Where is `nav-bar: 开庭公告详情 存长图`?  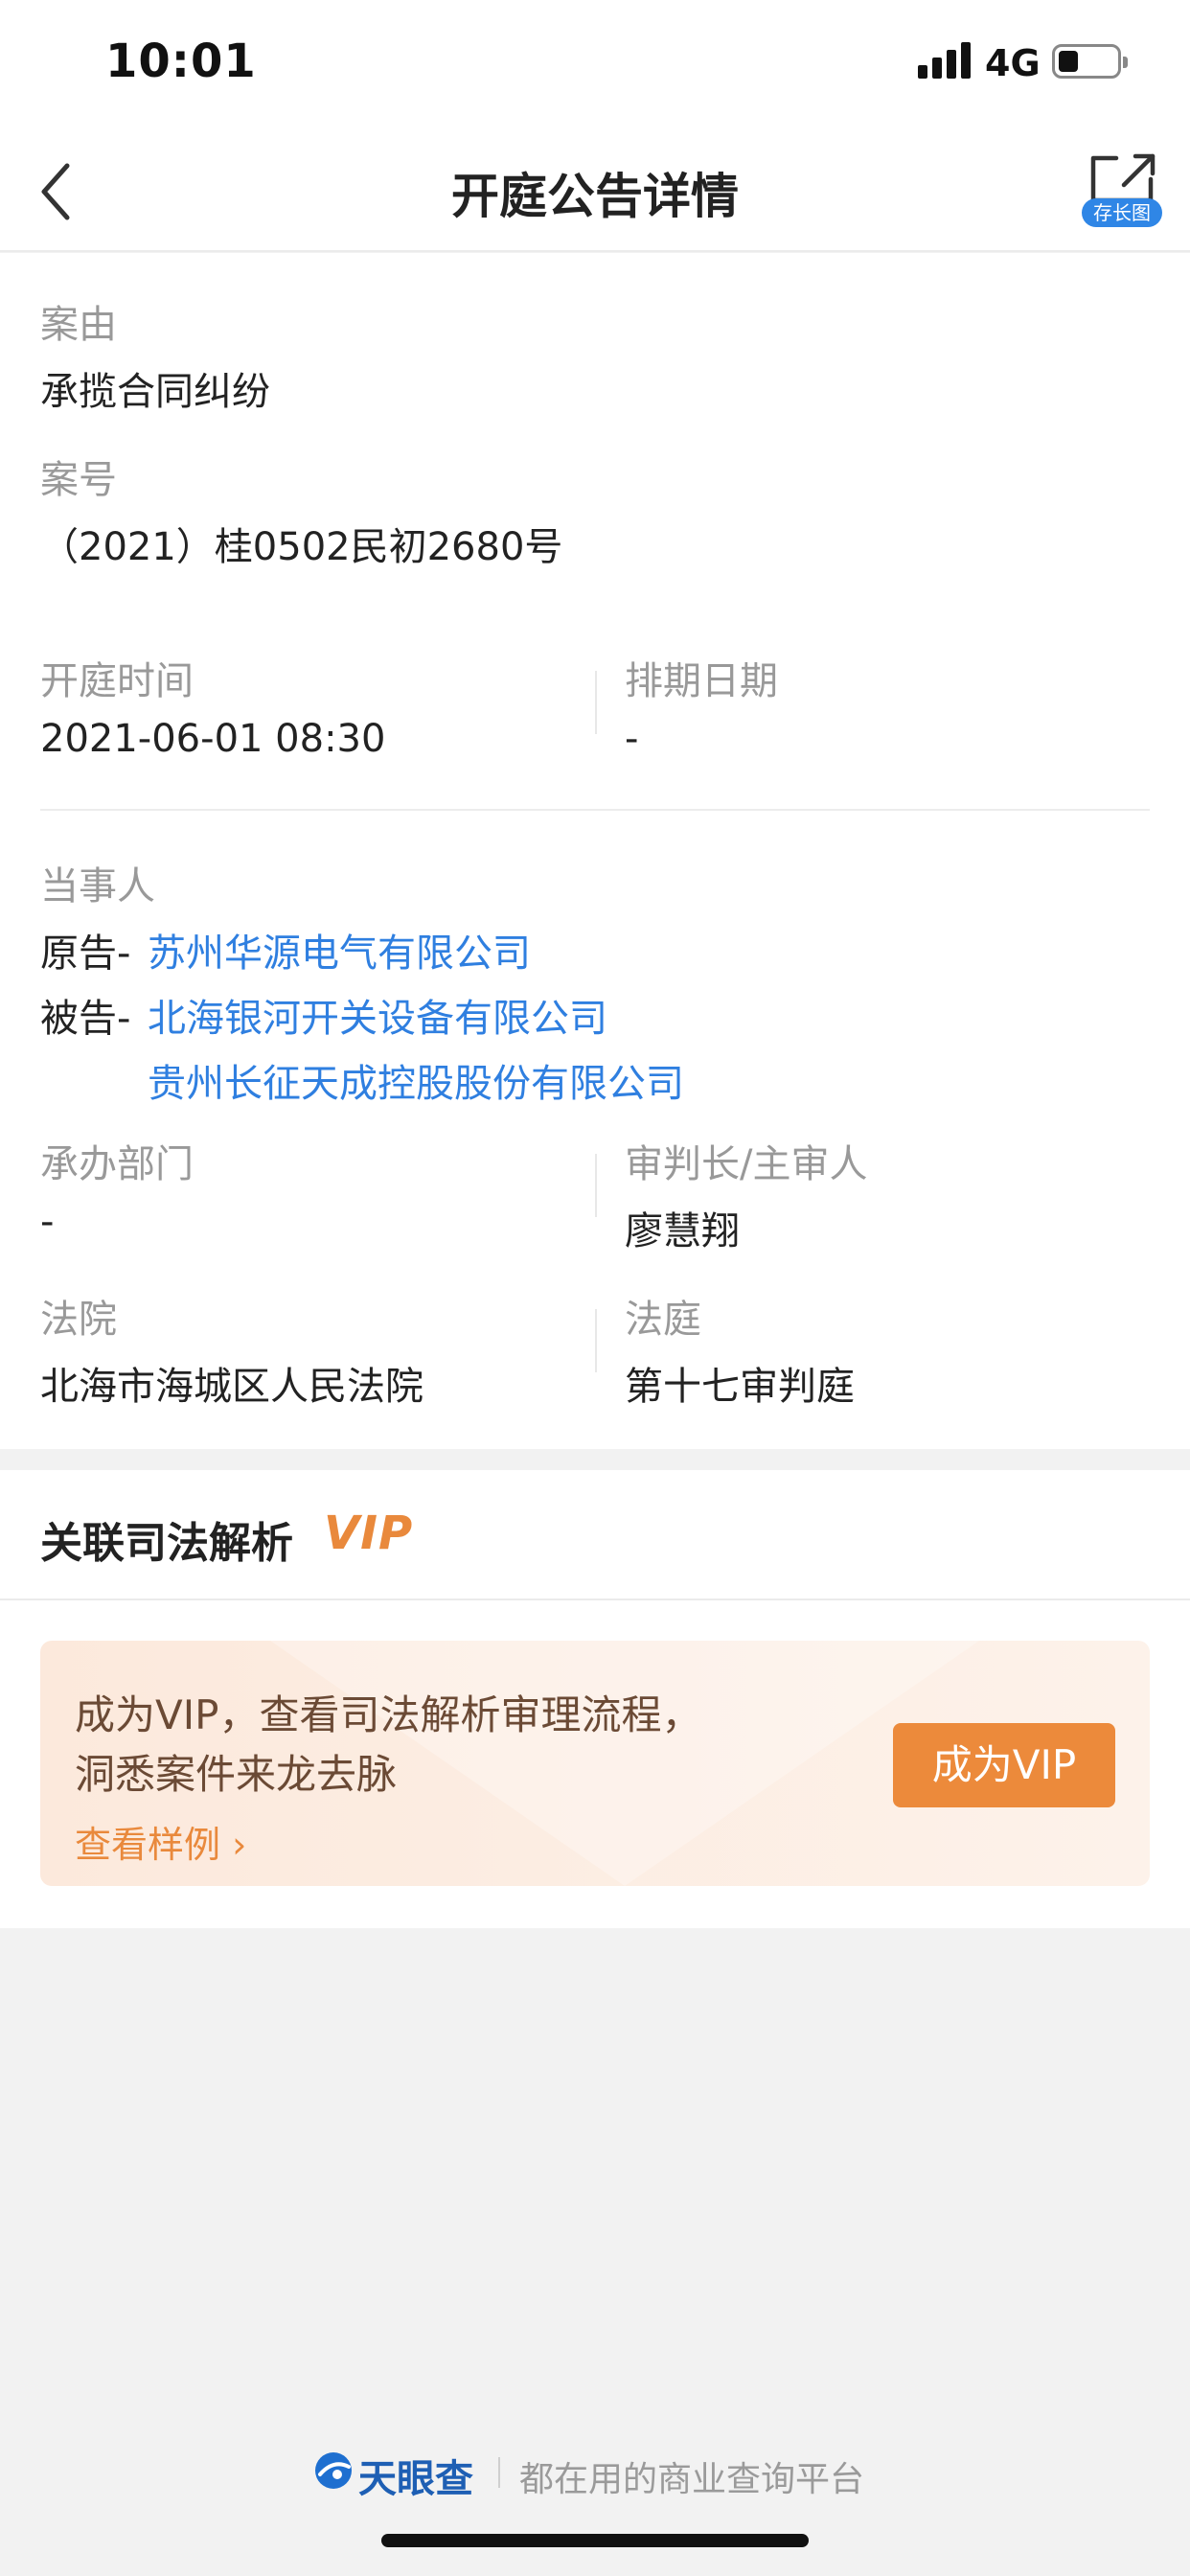 nav-bar: 开庭公告详情 存长图 is located at coordinates (595, 190).